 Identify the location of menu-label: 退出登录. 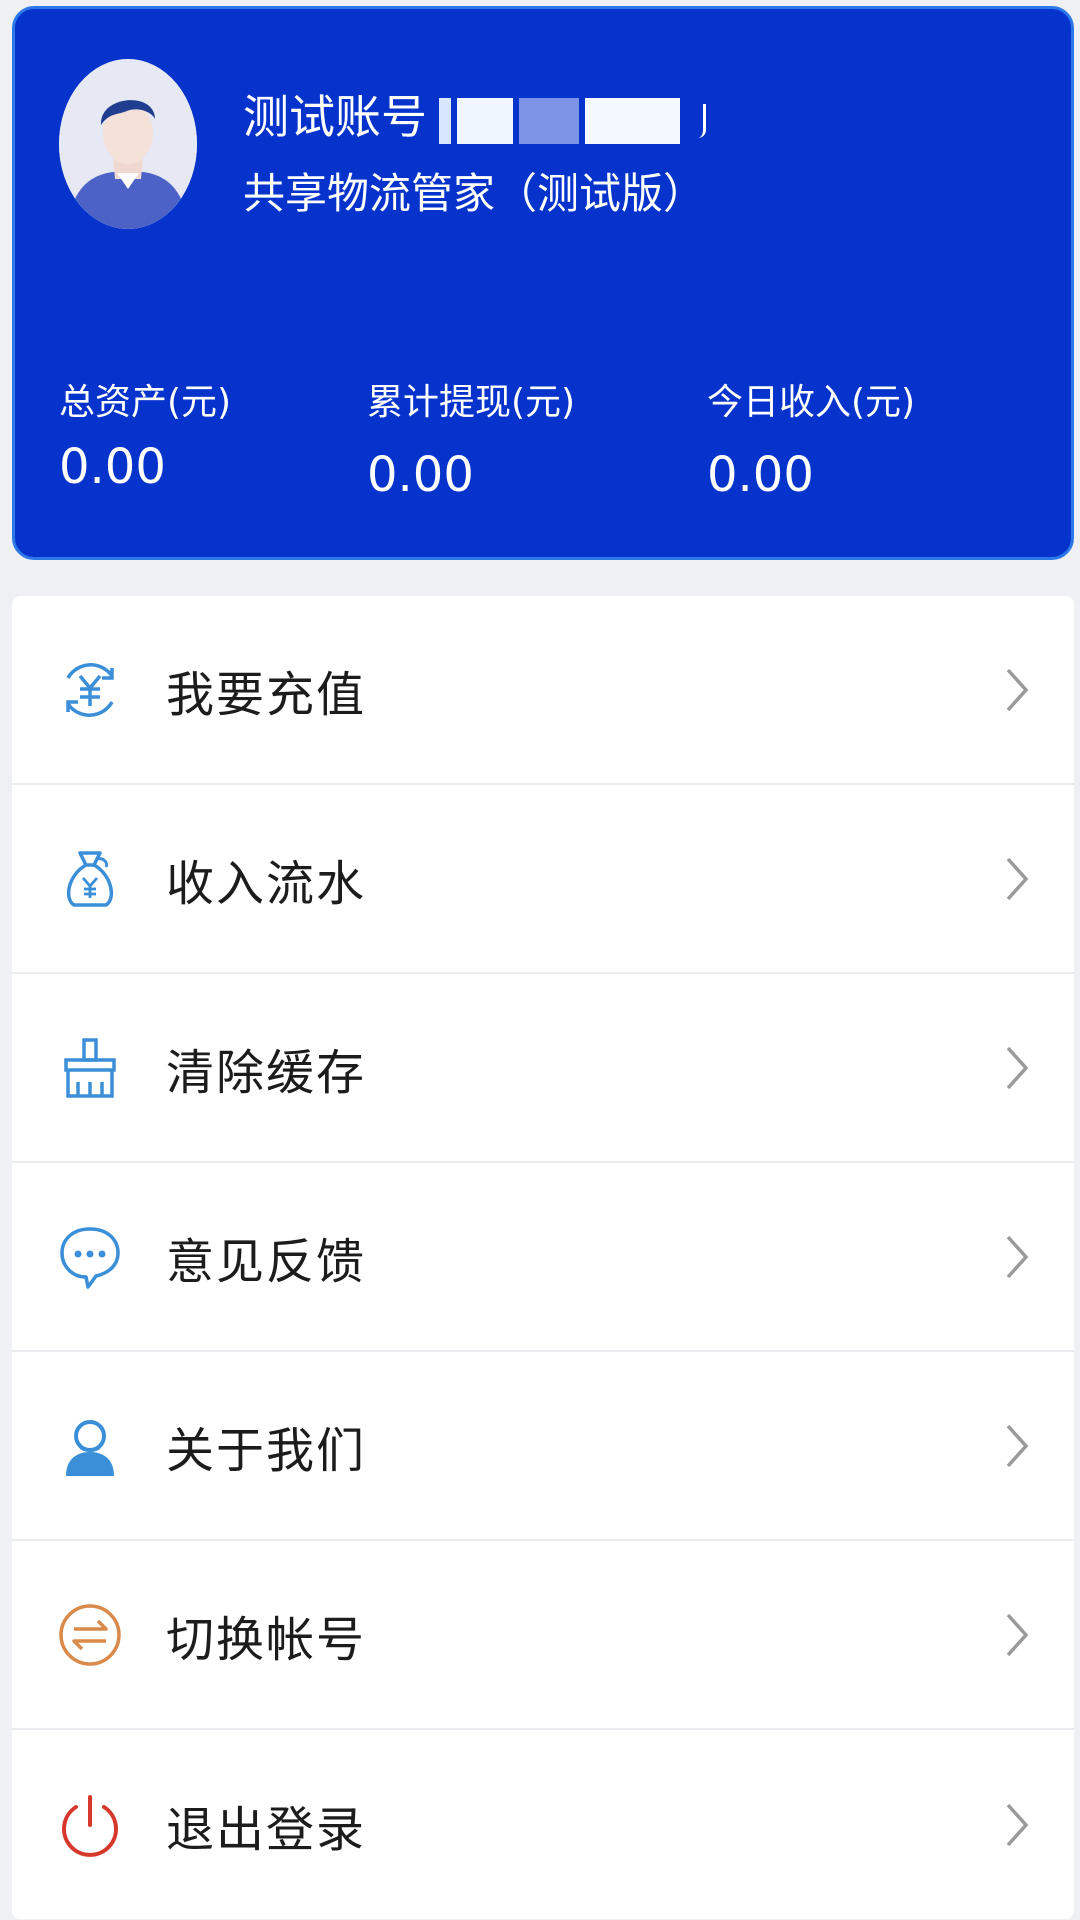
(266, 1829).